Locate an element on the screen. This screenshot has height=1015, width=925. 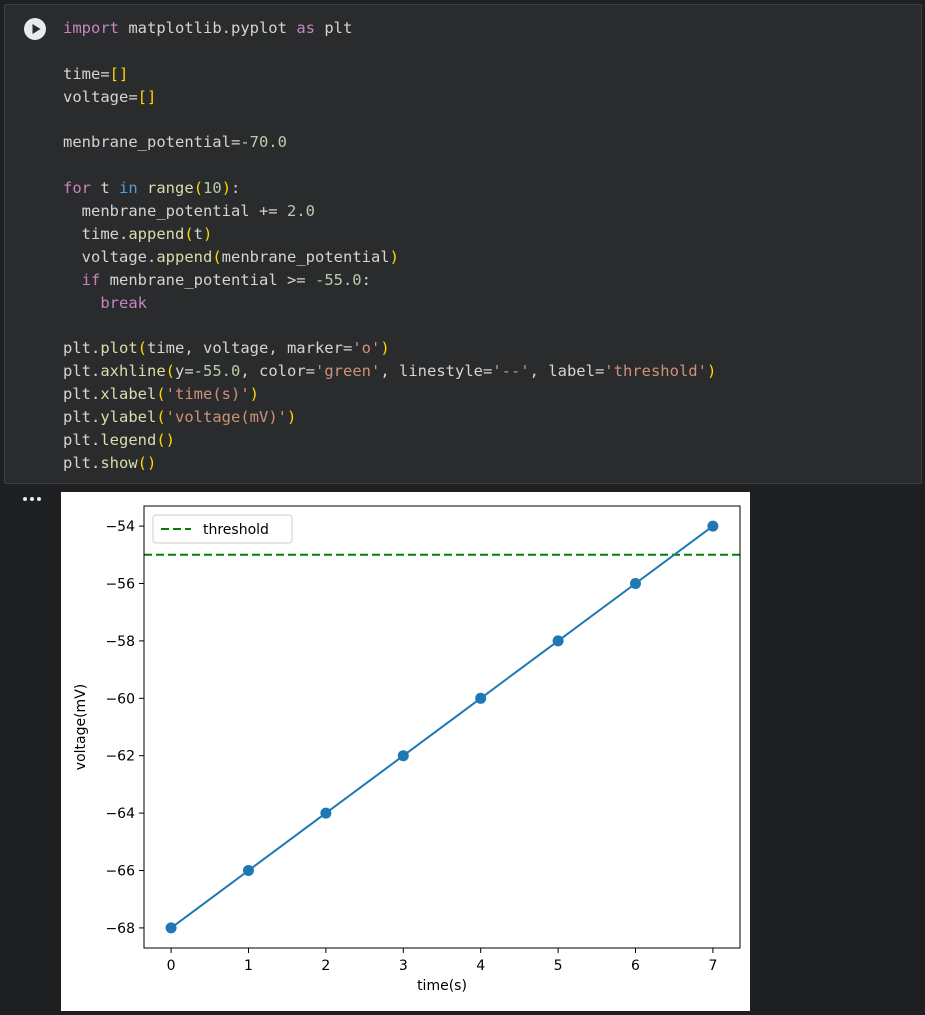
code-token: menbrane_potential >= is located at coordinates (207, 279).